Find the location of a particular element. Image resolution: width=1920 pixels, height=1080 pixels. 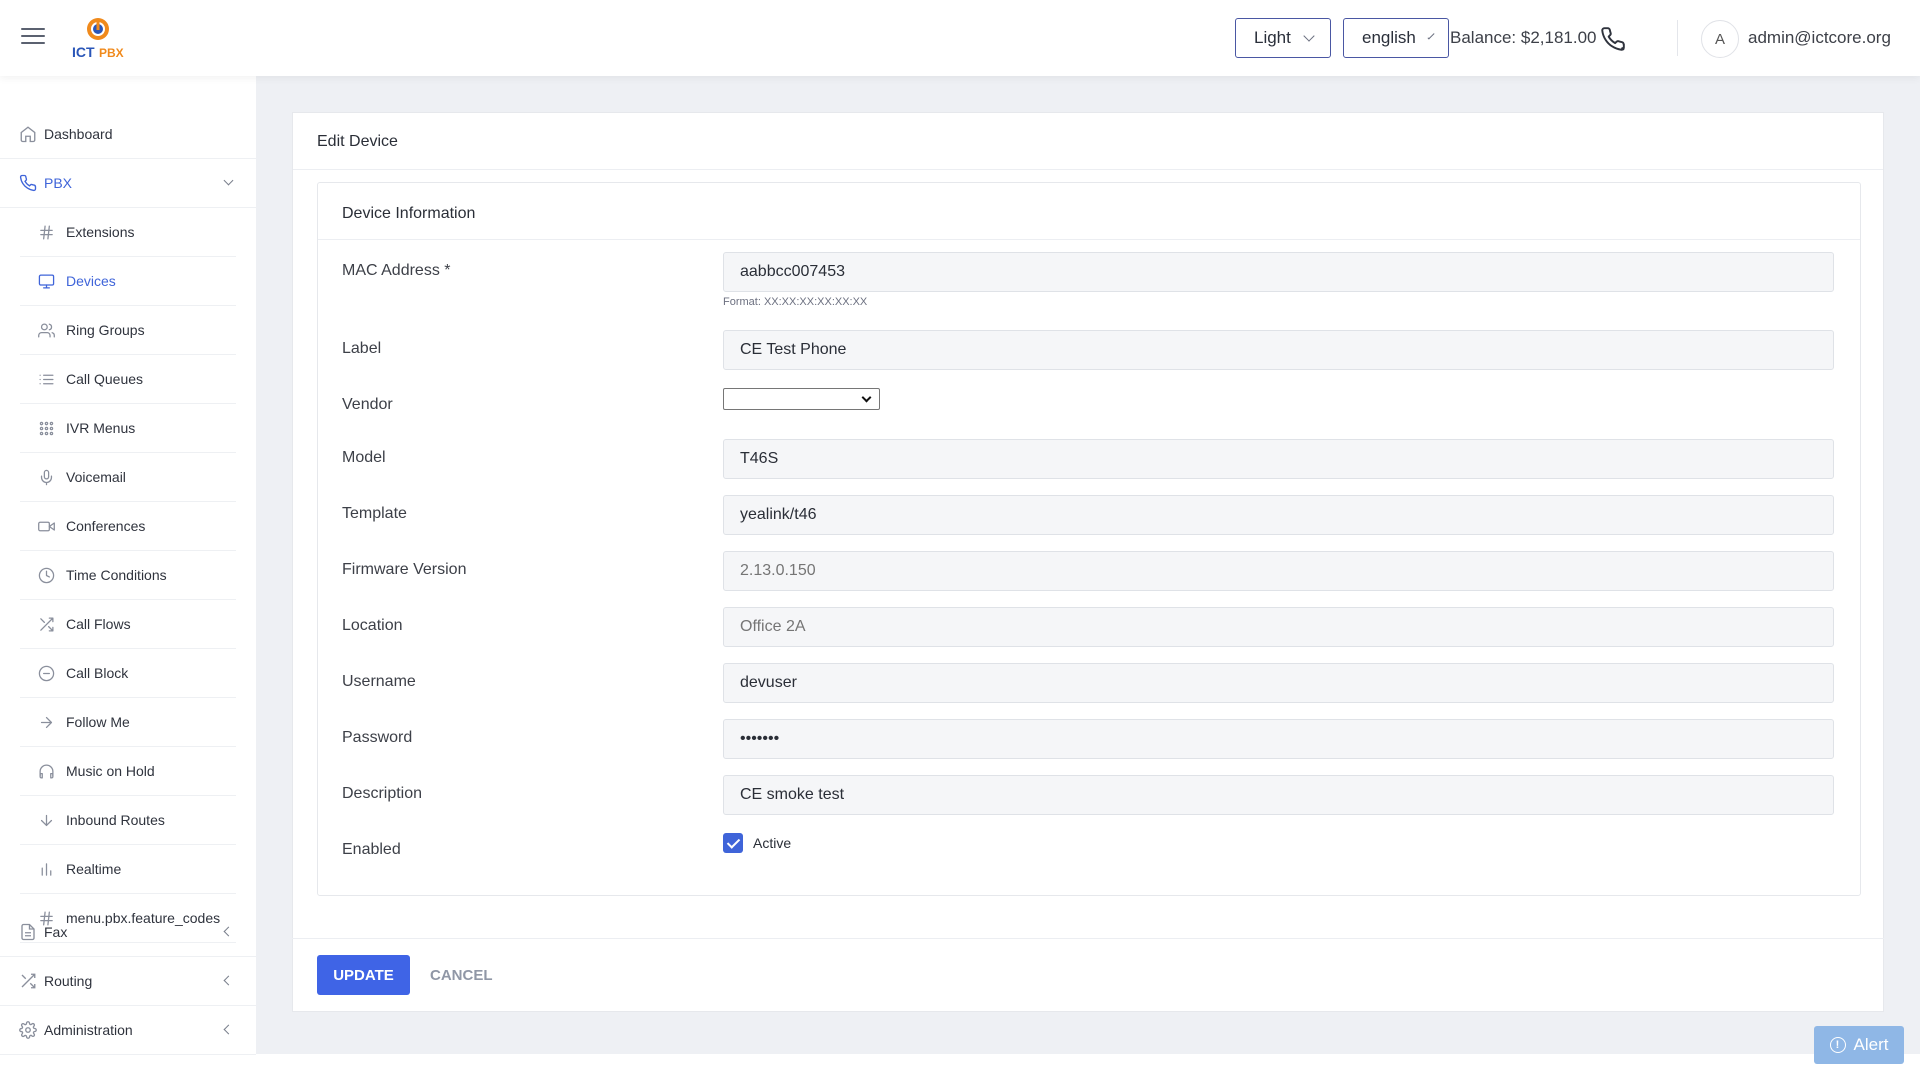

password-label: Password is located at coordinates (377, 737).